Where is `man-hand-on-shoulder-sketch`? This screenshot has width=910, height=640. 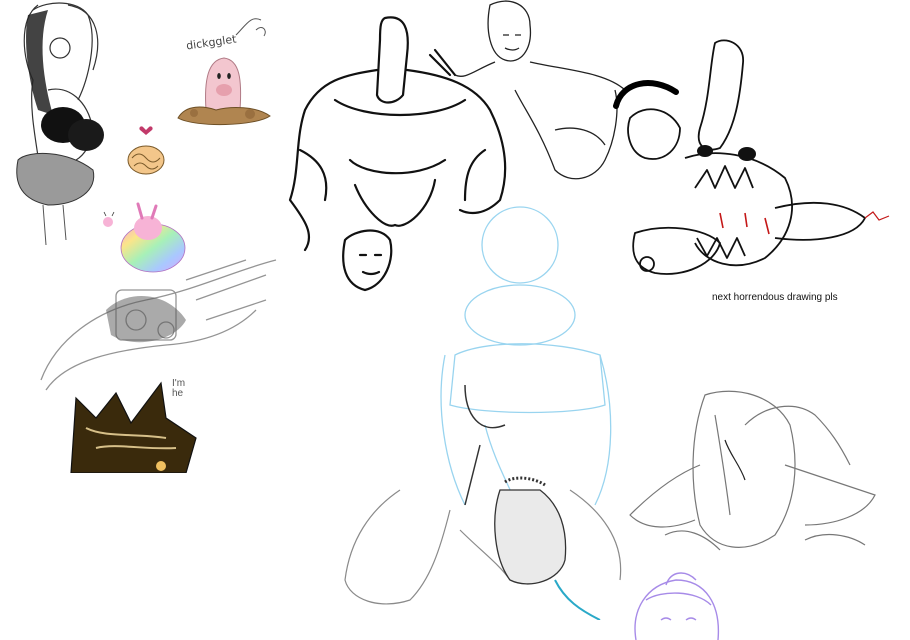 man-hand-on-shoulder-sketch is located at coordinates (540, 90).